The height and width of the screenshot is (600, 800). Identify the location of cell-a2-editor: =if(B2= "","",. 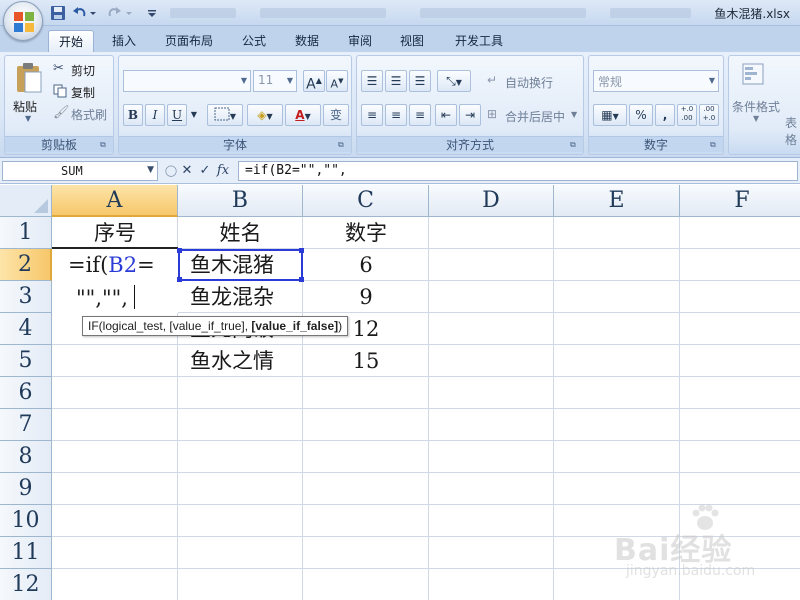
(115, 281).